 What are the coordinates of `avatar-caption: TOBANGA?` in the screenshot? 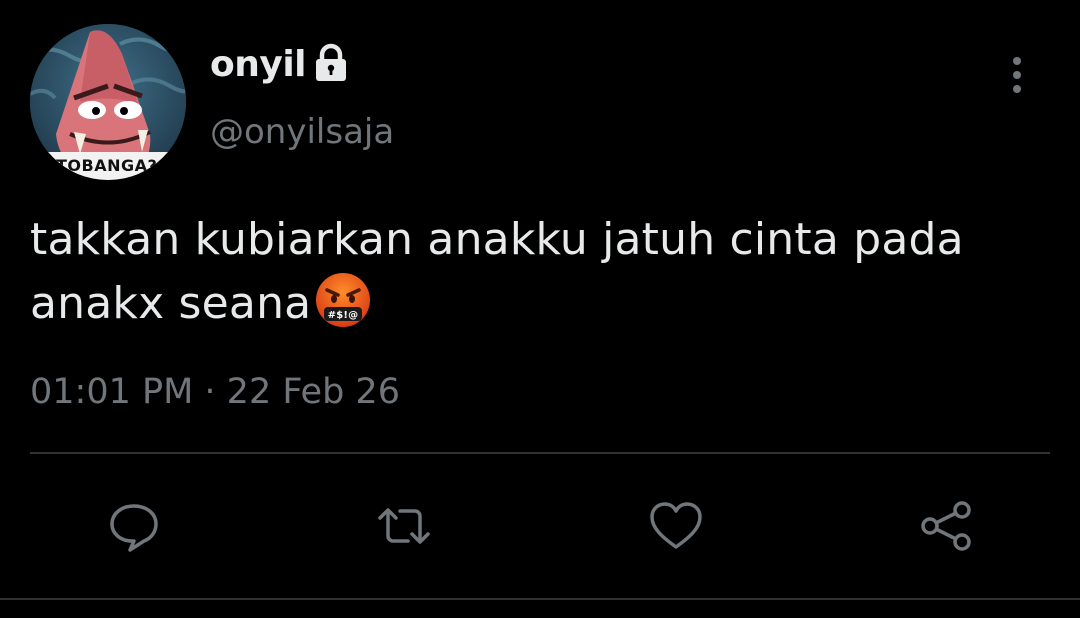 It's located at (107, 165).